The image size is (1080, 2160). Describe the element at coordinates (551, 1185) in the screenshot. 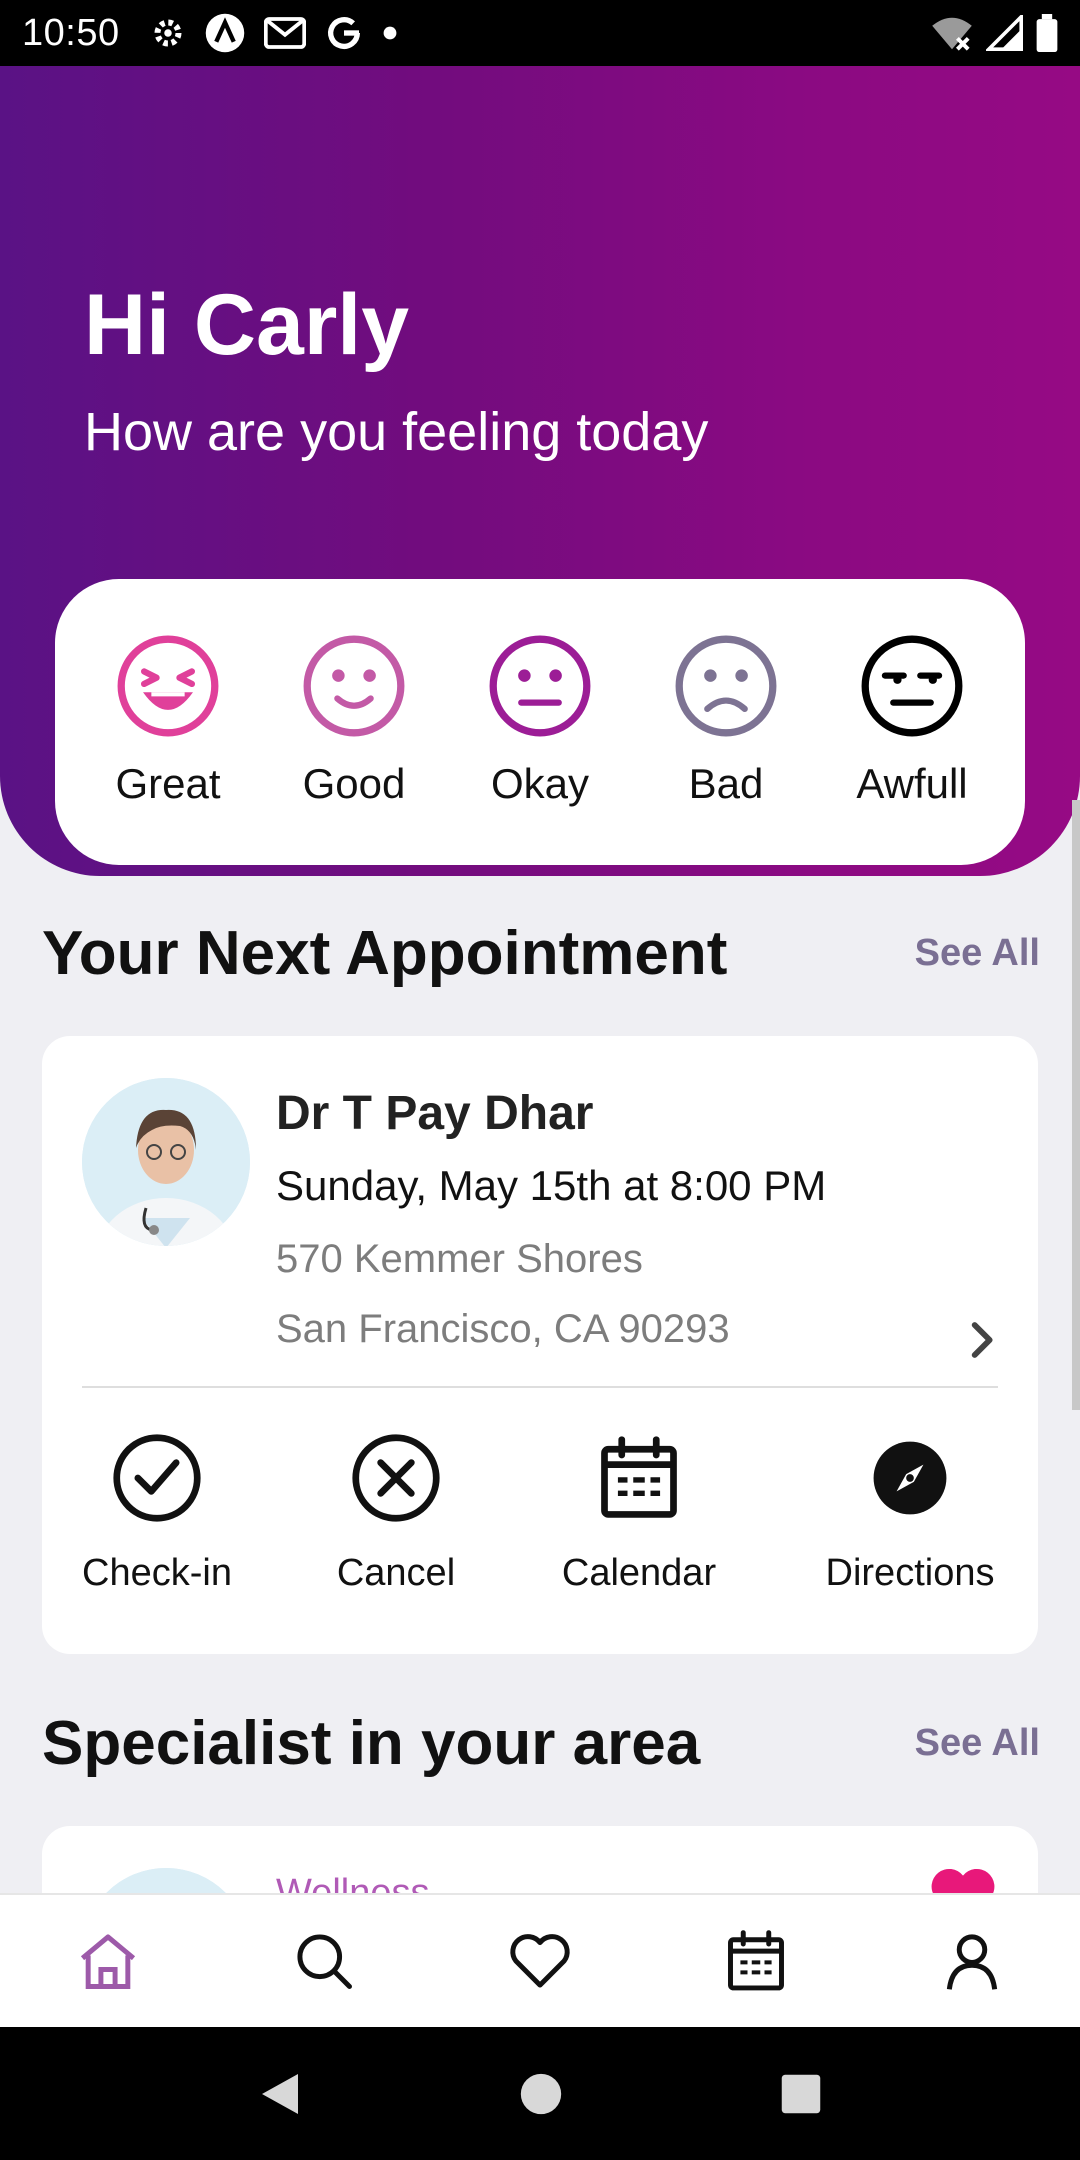

I see `appointment-datetime: Sunday, May 15th at 8:00 PM` at that location.